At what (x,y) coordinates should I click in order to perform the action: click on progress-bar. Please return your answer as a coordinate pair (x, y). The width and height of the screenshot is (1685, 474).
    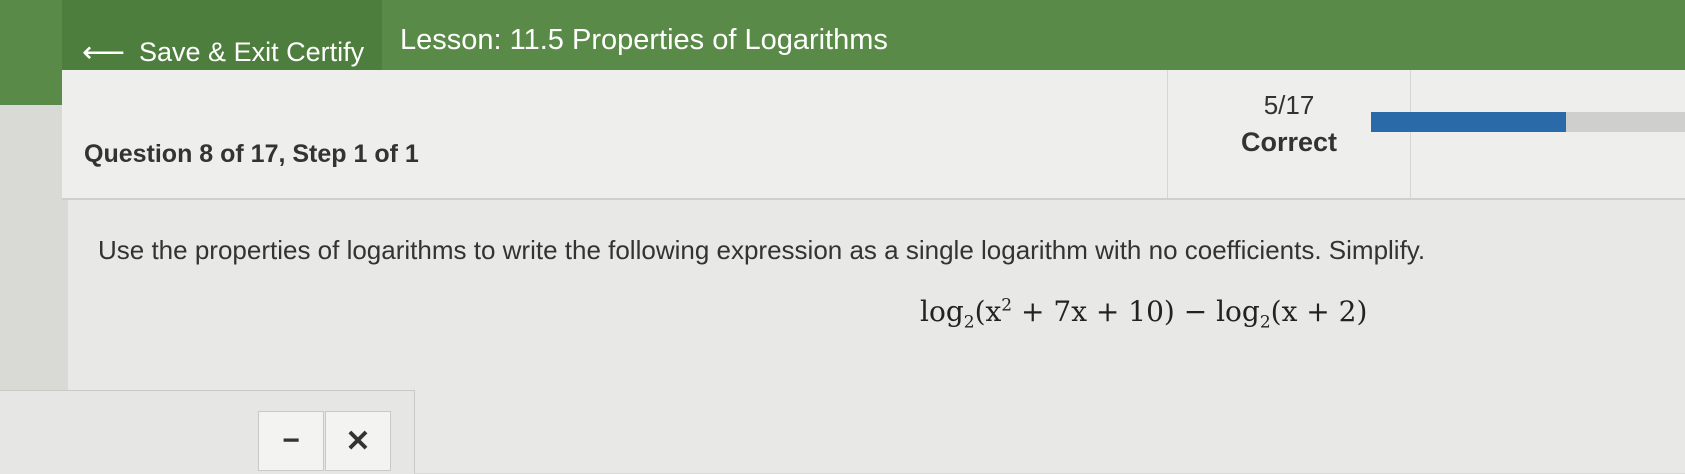
    Looking at the image, I should click on (1528, 122).